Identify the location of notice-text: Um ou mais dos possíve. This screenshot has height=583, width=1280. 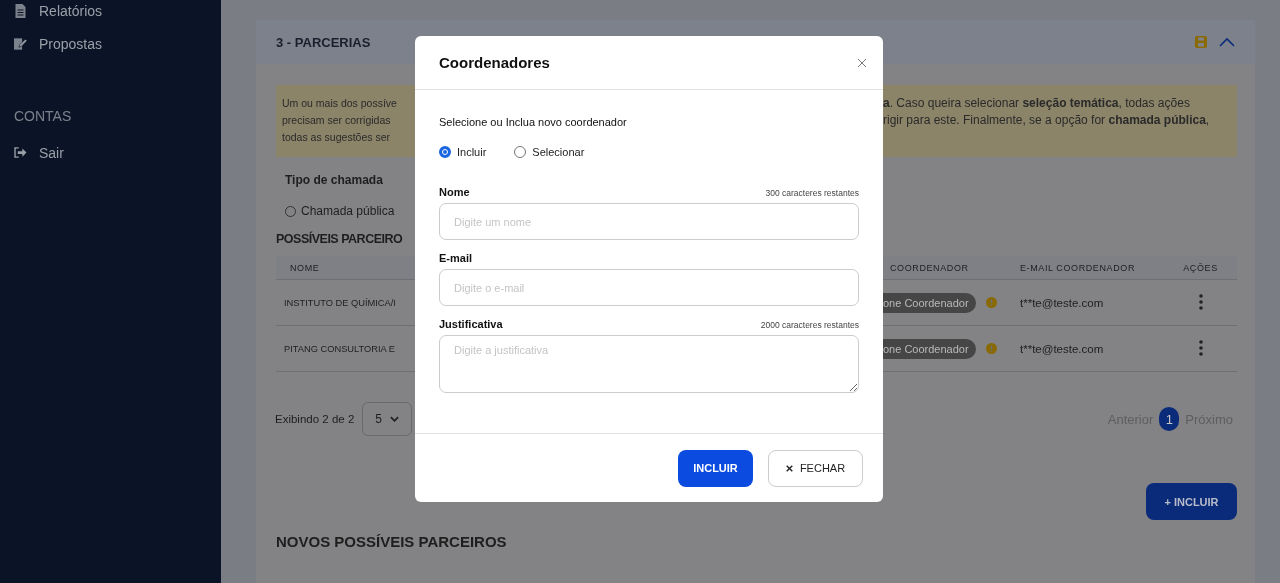
(340, 103).